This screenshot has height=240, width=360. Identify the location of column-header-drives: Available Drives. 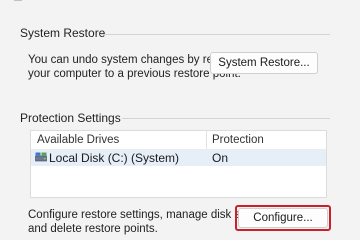
(78, 140).